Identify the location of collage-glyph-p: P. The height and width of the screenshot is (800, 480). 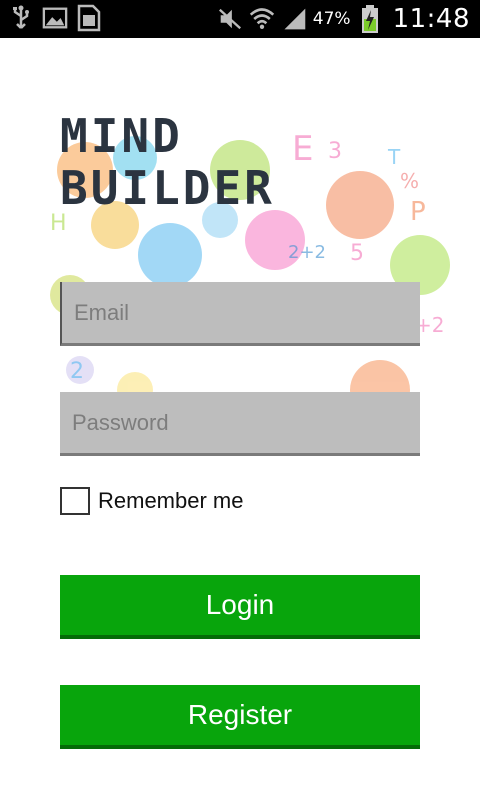
(418, 212).